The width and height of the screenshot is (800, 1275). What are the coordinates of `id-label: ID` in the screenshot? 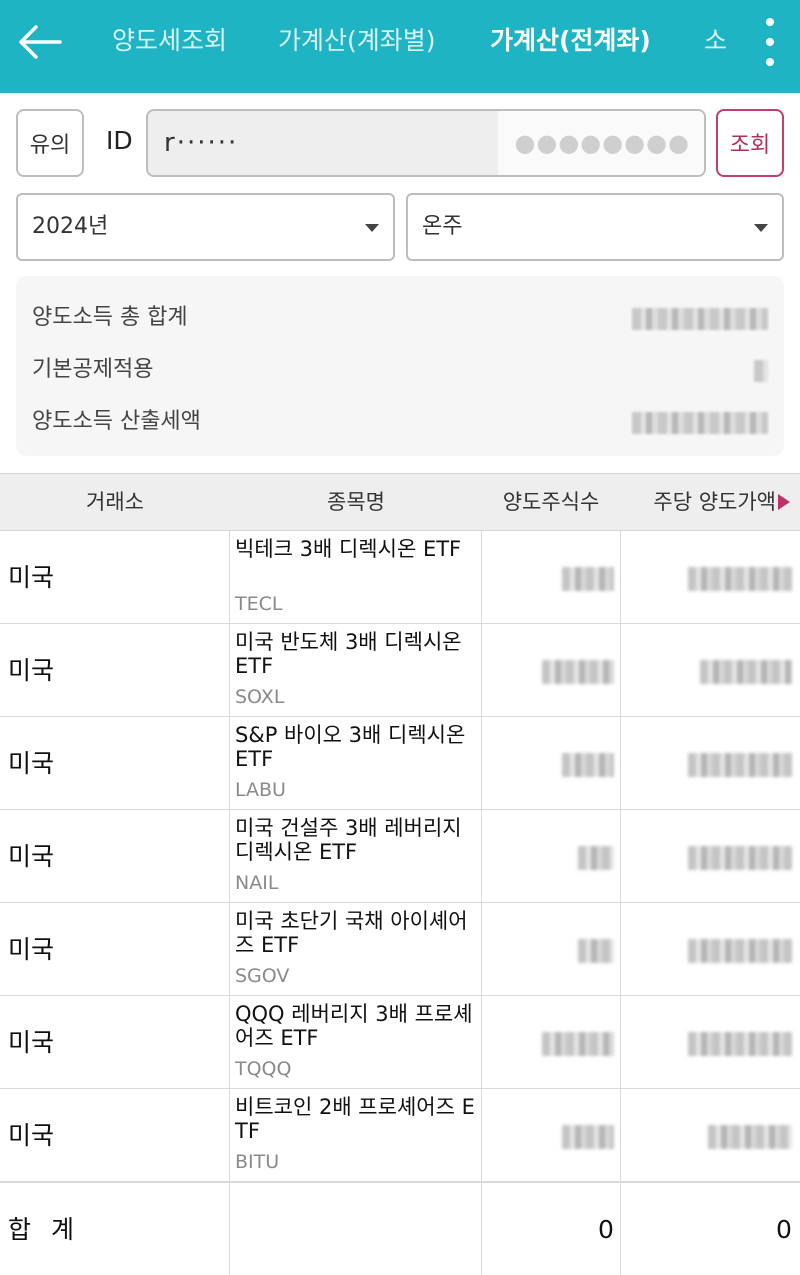 It's located at (119, 140).